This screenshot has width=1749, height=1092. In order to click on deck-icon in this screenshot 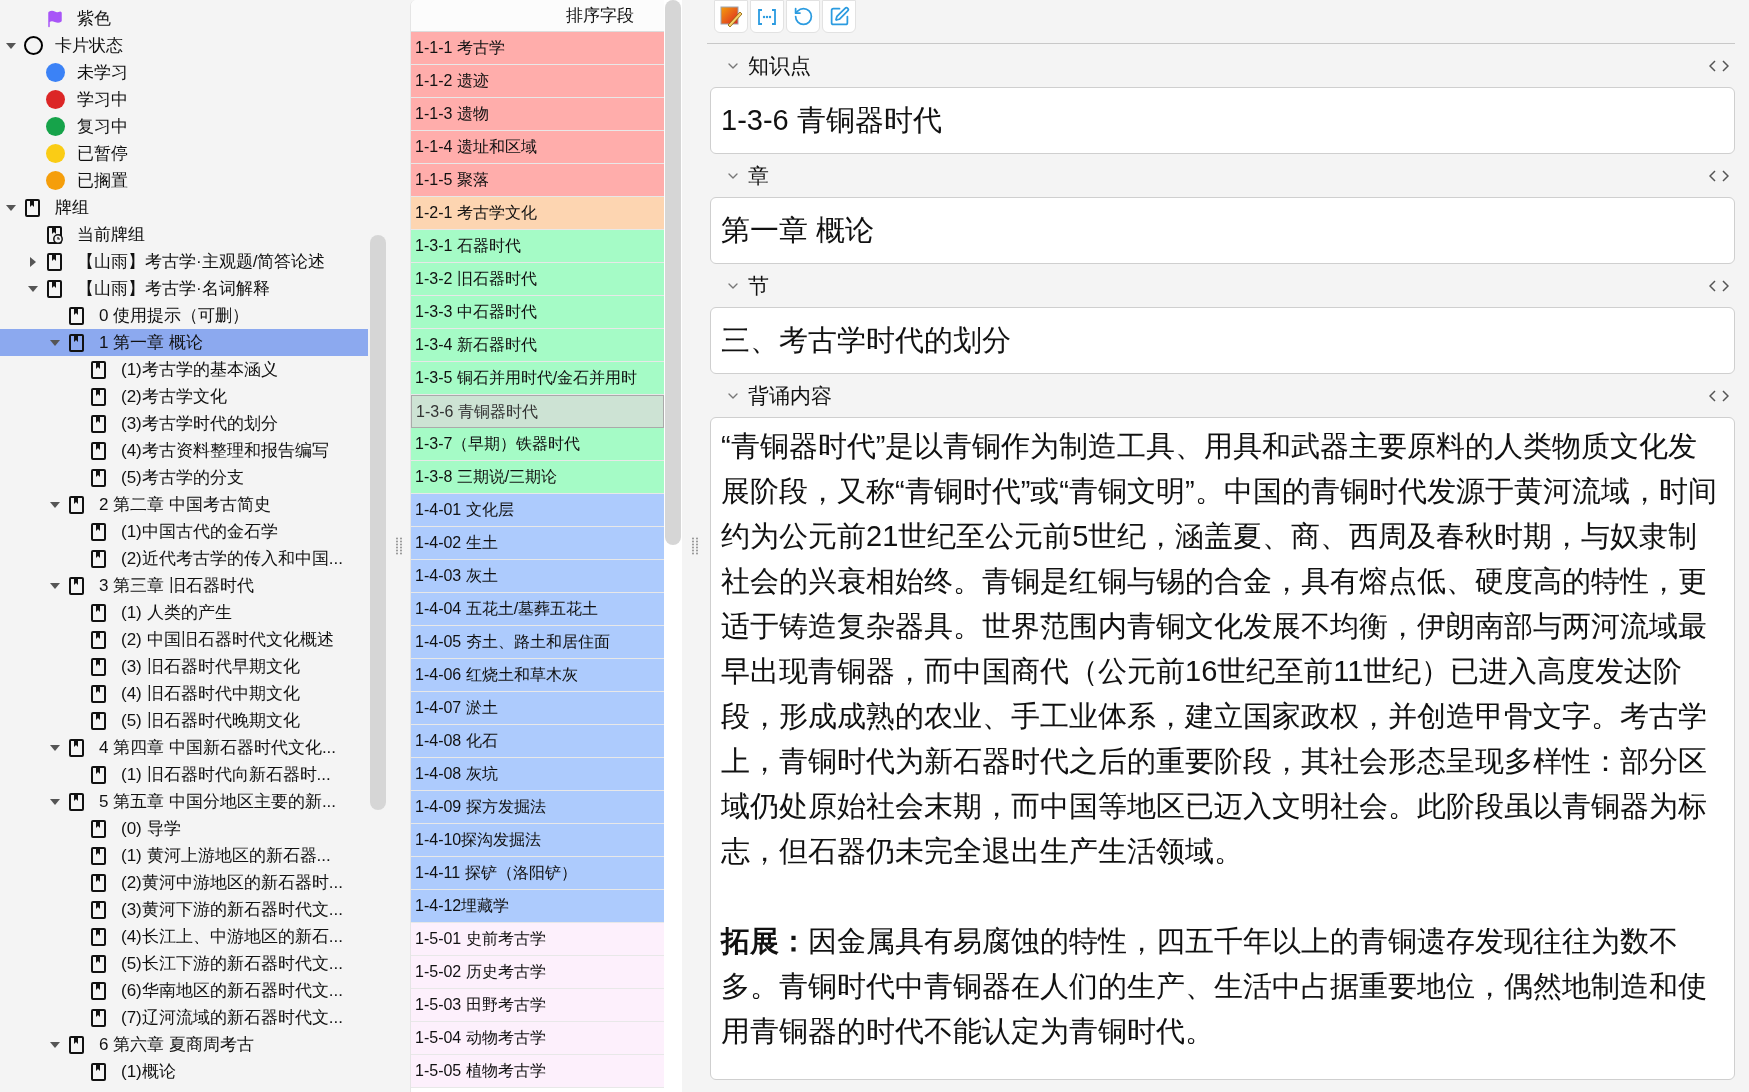, I will do `click(77, 747)`.